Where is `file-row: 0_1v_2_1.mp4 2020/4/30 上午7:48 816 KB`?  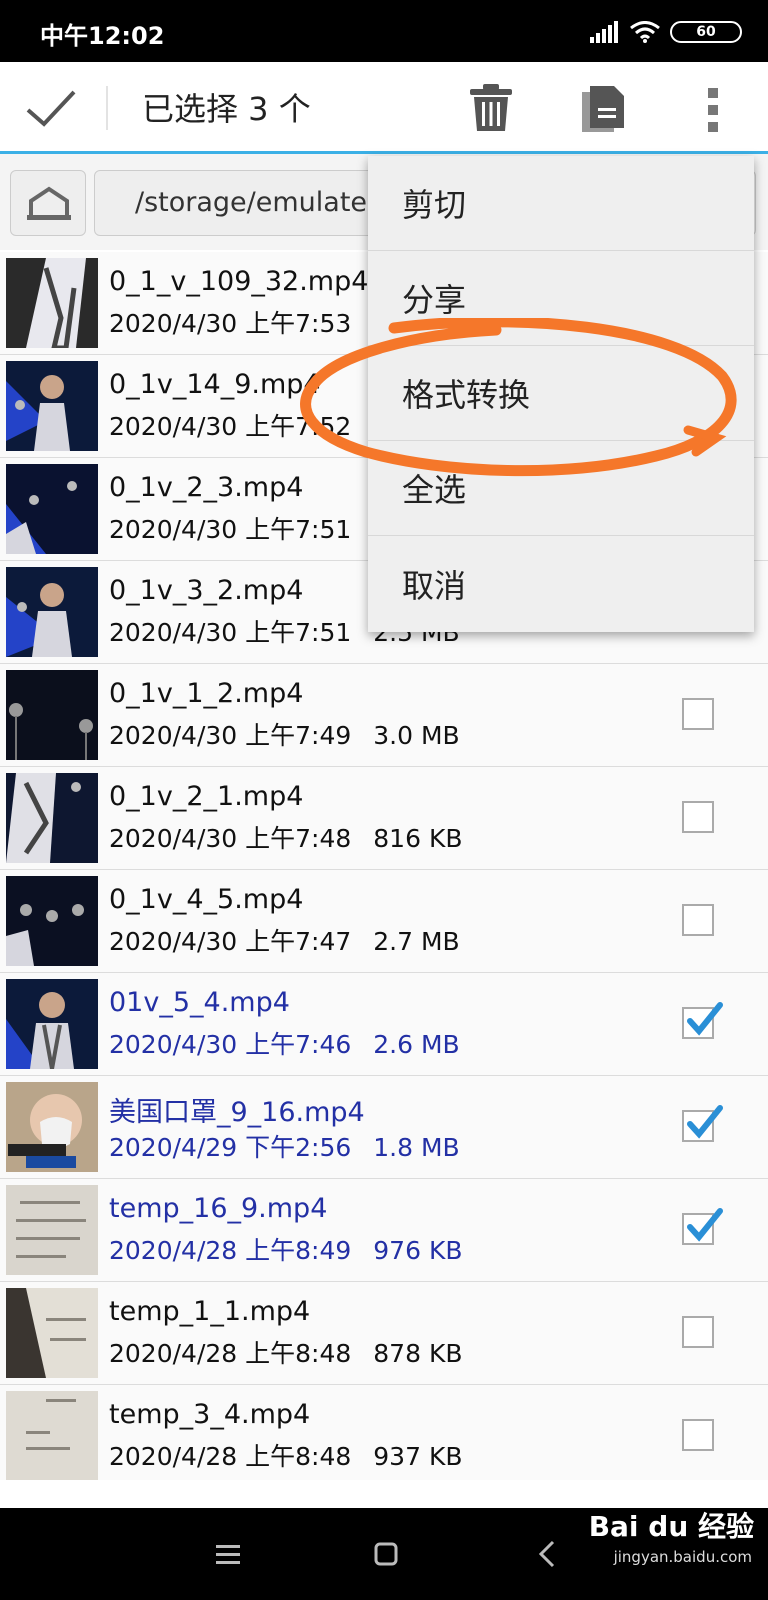 file-row: 0_1v_2_1.mp4 2020/4/30 上午7:48 816 KB is located at coordinates (384, 818).